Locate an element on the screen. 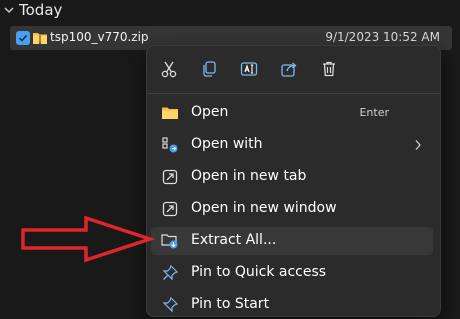 This screenshot has width=460, height=319. menu-item-pin-quick-access: Pin to Quick access is located at coordinates (292, 273).